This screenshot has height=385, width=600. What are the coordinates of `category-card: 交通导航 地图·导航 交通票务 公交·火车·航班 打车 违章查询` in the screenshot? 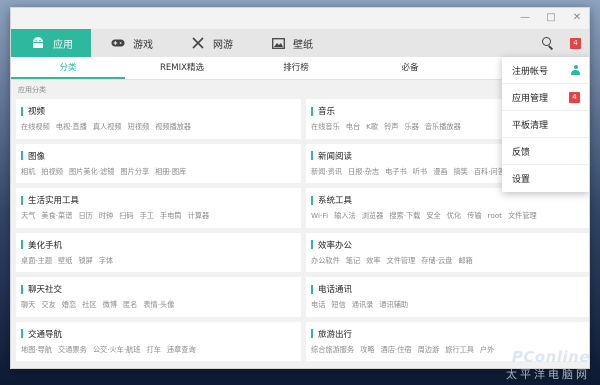 It's located at (158, 341).